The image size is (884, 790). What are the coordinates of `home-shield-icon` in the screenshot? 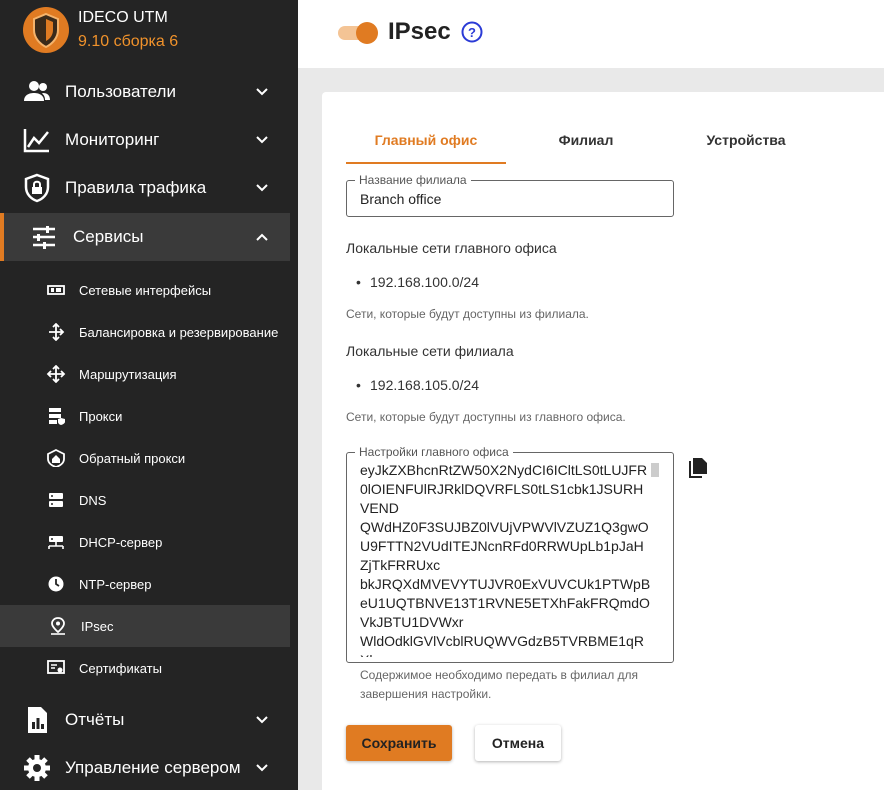 It's located at (56, 458).